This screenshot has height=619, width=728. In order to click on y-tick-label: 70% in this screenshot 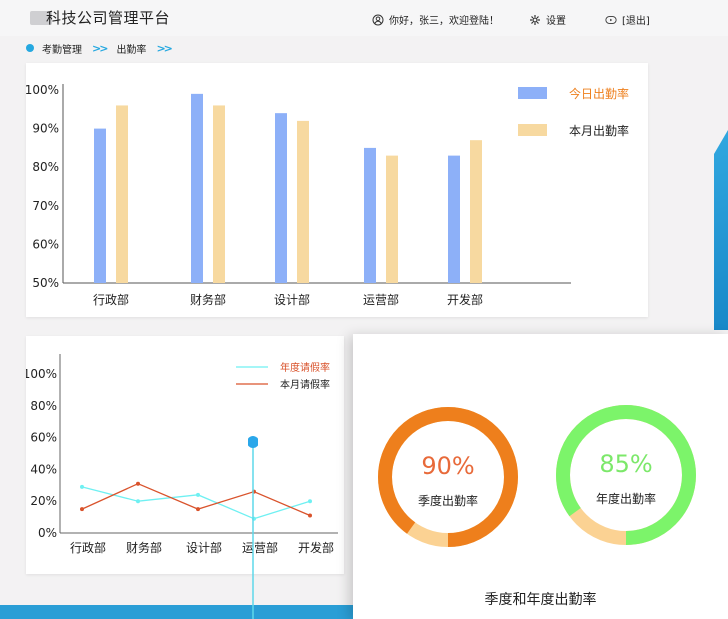, I will do `click(45, 206)`.